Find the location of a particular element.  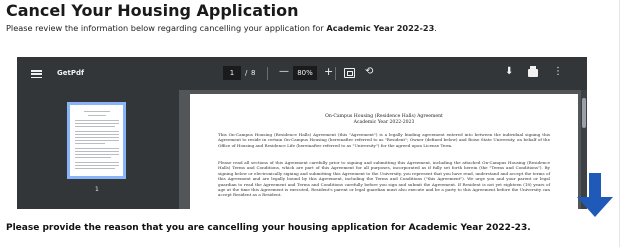

down-arrow-icon is located at coordinates (595, 195).